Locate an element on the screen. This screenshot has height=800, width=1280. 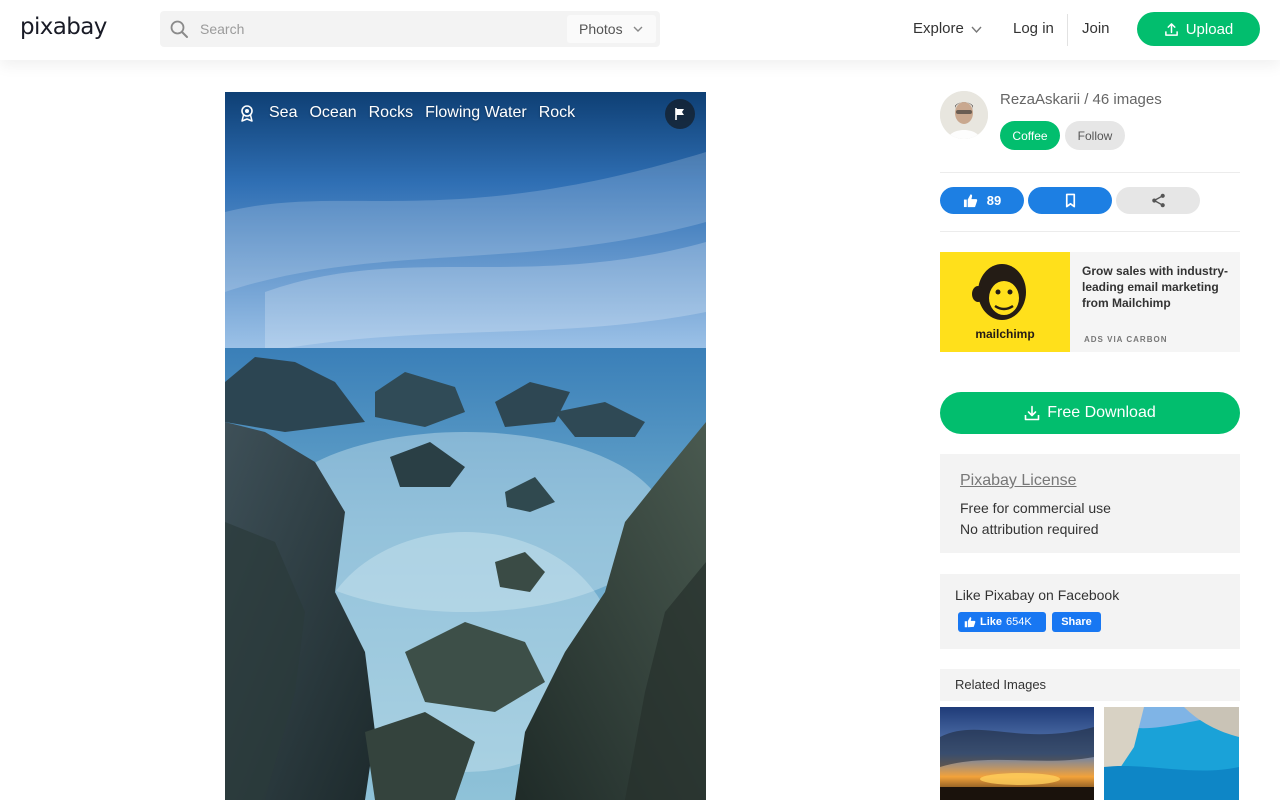
coffee-button: Coffee is located at coordinates (1030, 135).